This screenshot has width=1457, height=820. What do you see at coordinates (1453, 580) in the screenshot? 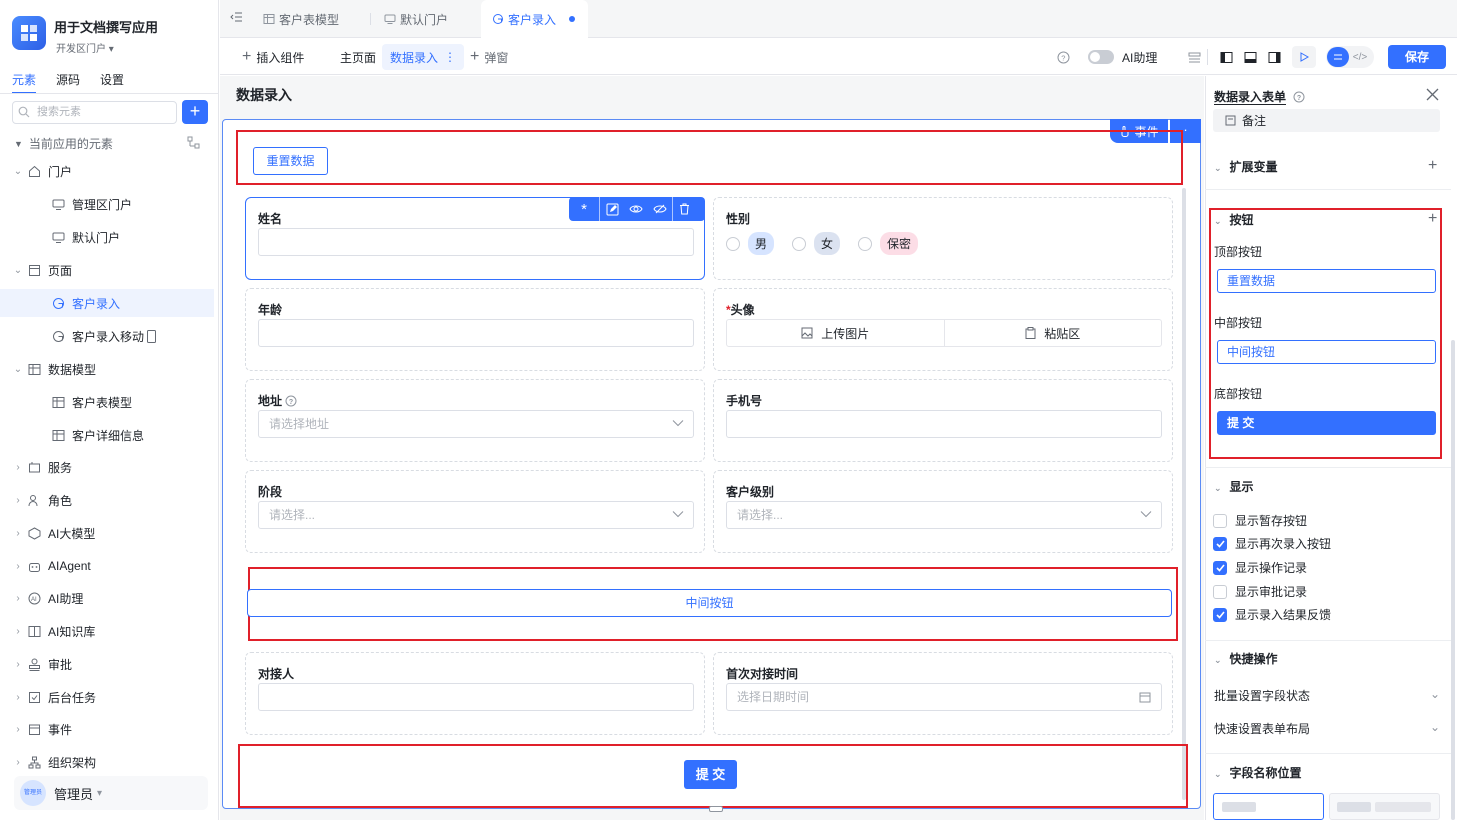
I see `panel-scrollbar` at bounding box center [1453, 580].